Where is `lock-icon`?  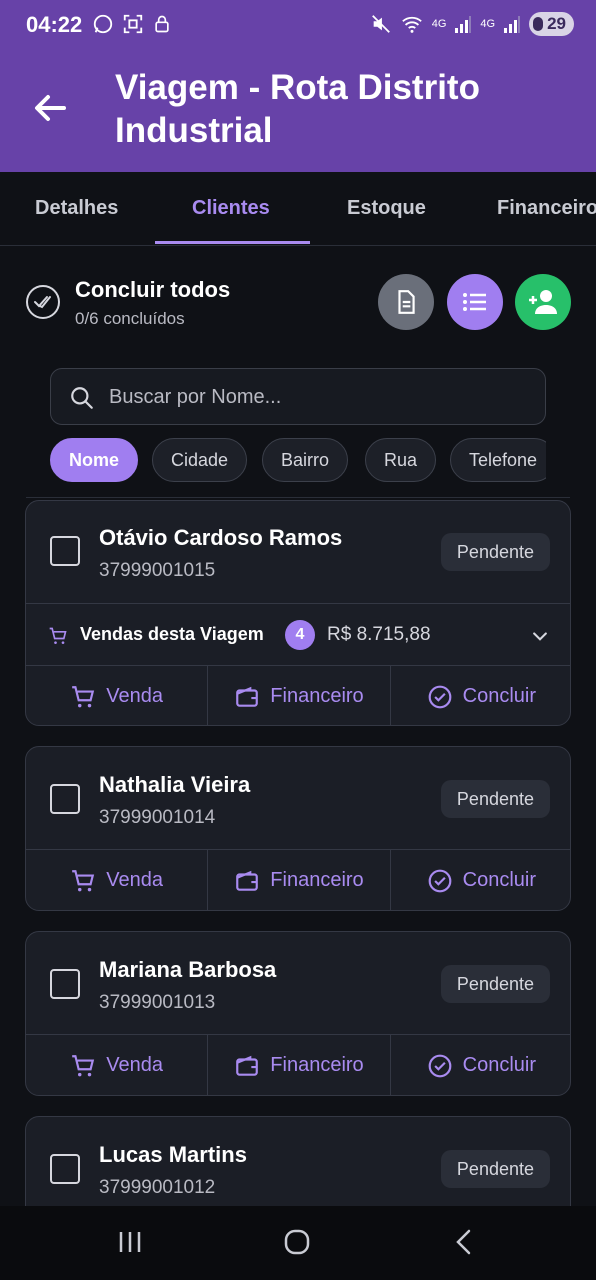 lock-icon is located at coordinates (162, 24).